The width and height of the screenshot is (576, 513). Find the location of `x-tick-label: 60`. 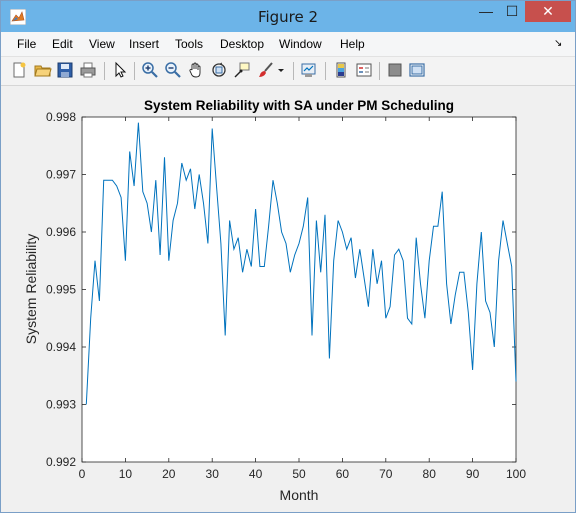

x-tick-label: 60 is located at coordinates (343, 474).